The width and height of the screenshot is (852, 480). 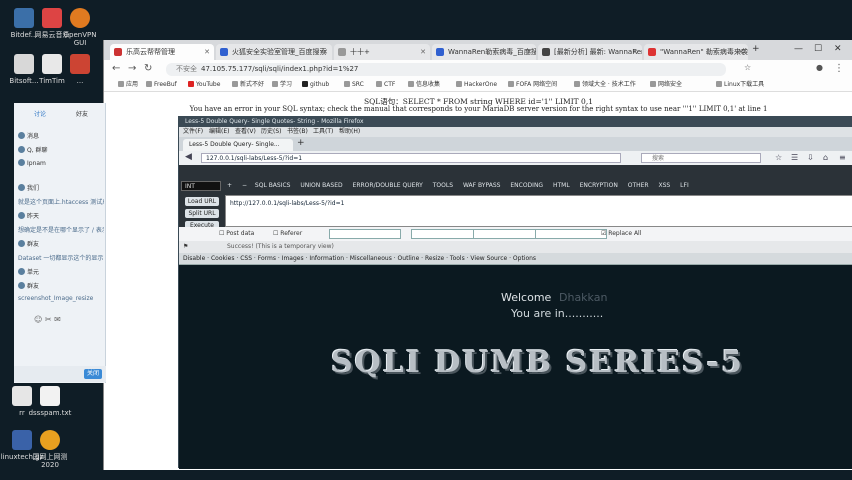 I want to click on text-file-icon, so click(x=50, y=396).